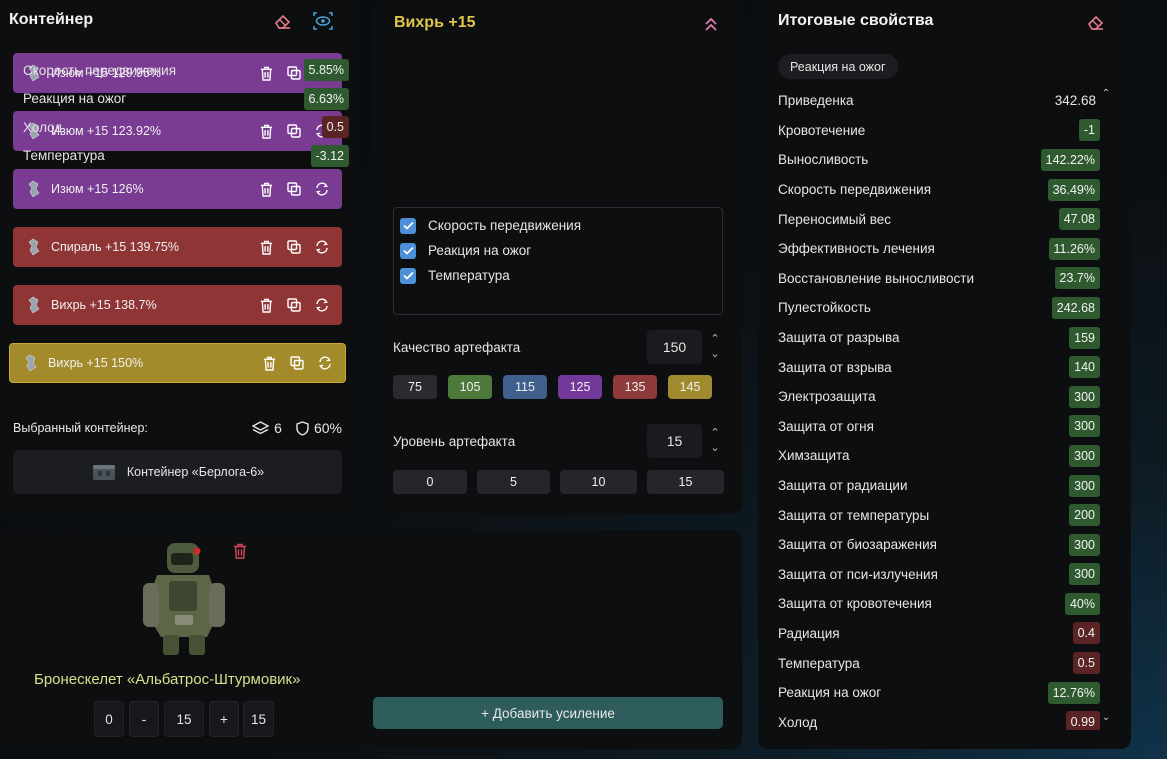  I want to click on eye-icon, so click(323, 21).